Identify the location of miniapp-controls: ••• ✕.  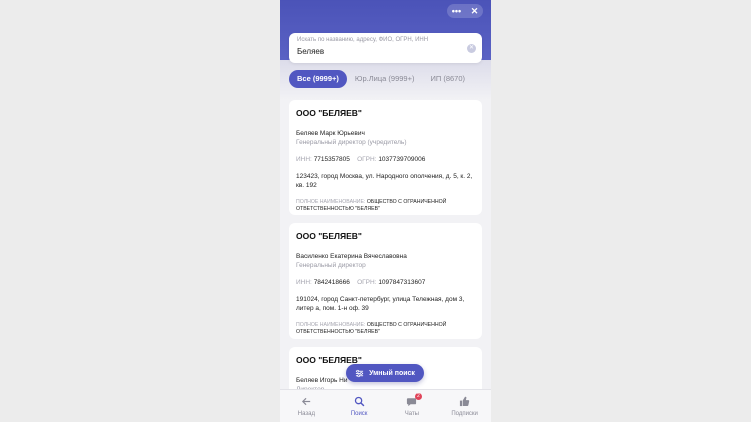
(465, 11).